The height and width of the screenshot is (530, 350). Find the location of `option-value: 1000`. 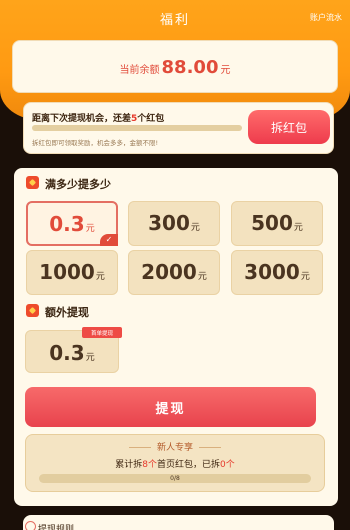

option-value: 1000 is located at coordinates (67, 272).